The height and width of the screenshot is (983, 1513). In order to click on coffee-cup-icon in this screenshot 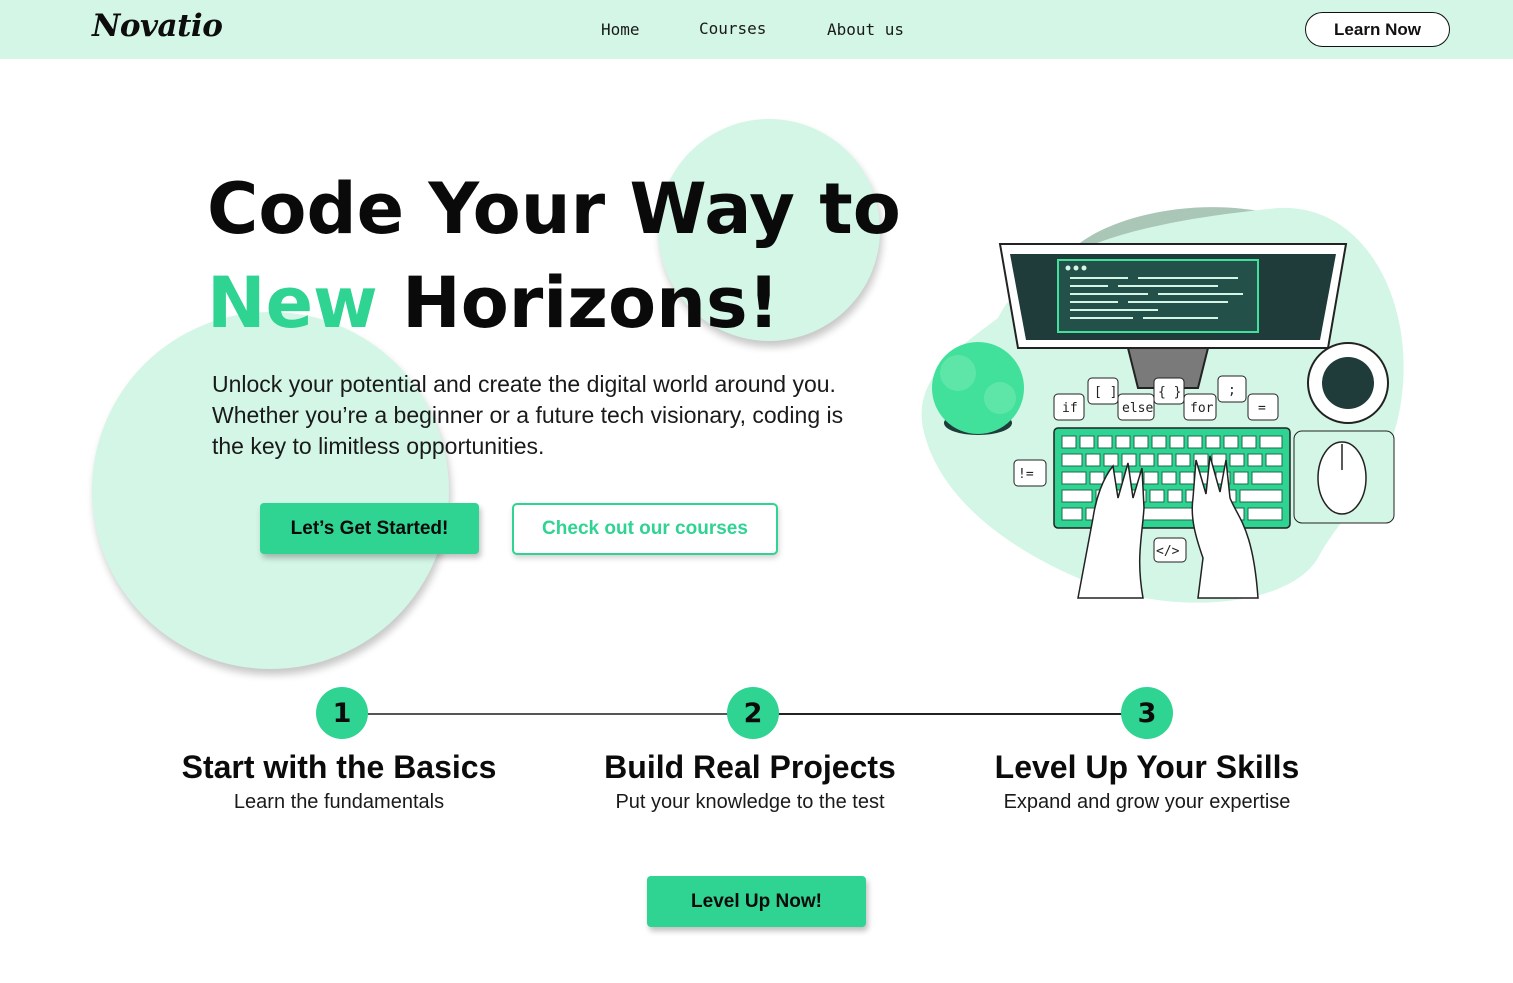, I will do `click(1348, 383)`.